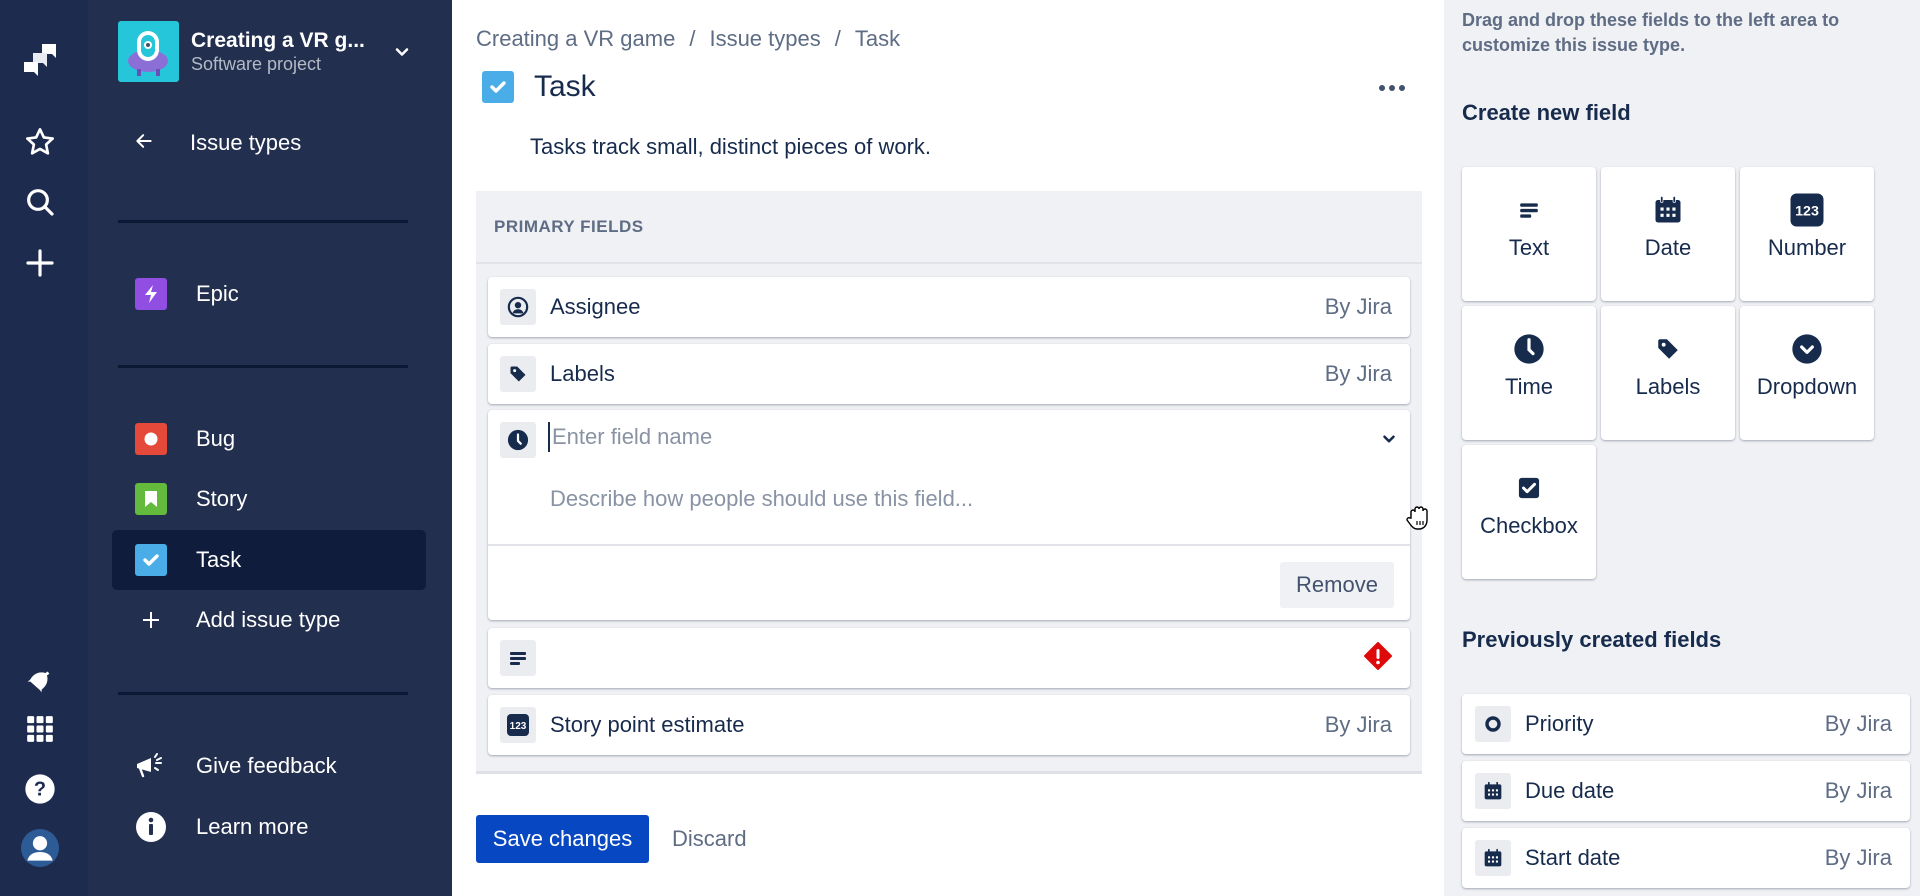 Image resolution: width=1920 pixels, height=896 pixels. Describe the element at coordinates (709, 839) in the screenshot. I see `discard-button: Discard` at that location.